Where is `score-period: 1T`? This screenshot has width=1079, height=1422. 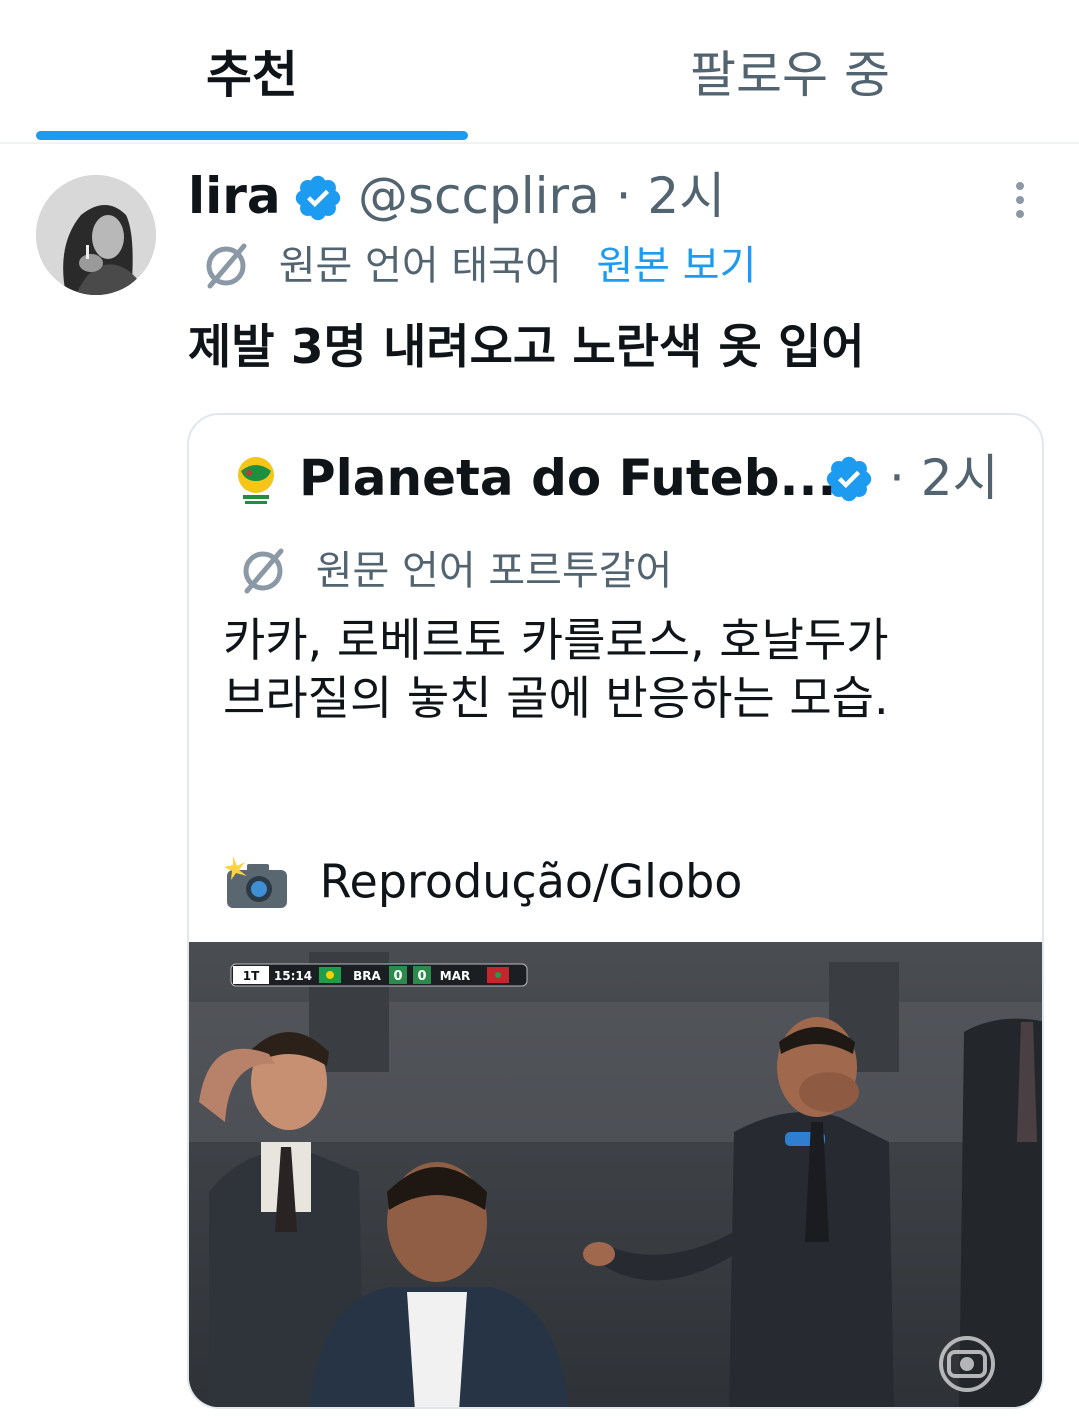
score-period: 1T is located at coordinates (251, 976).